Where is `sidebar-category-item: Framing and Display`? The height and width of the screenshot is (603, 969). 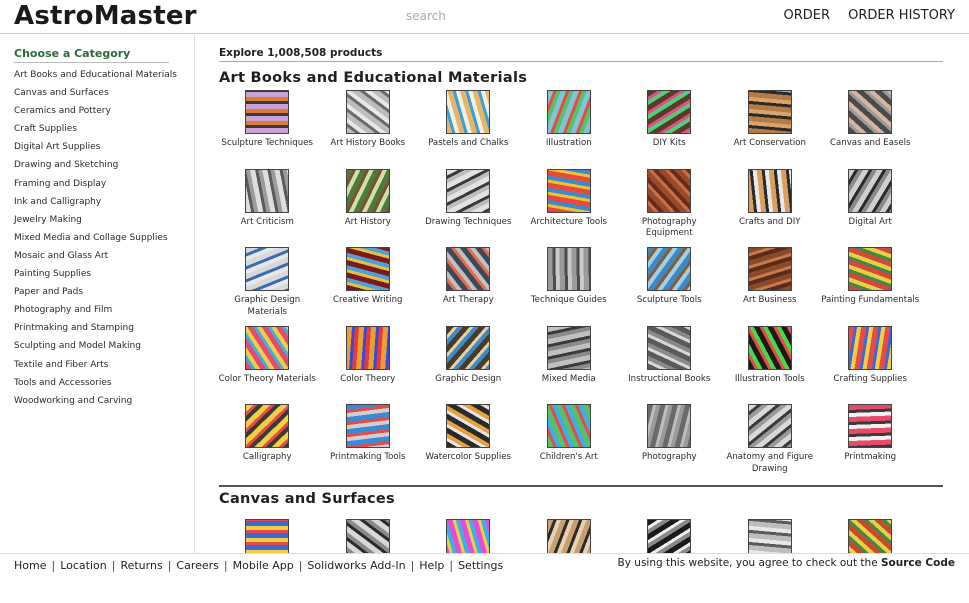 sidebar-category-item: Framing and Display is located at coordinates (104, 184).